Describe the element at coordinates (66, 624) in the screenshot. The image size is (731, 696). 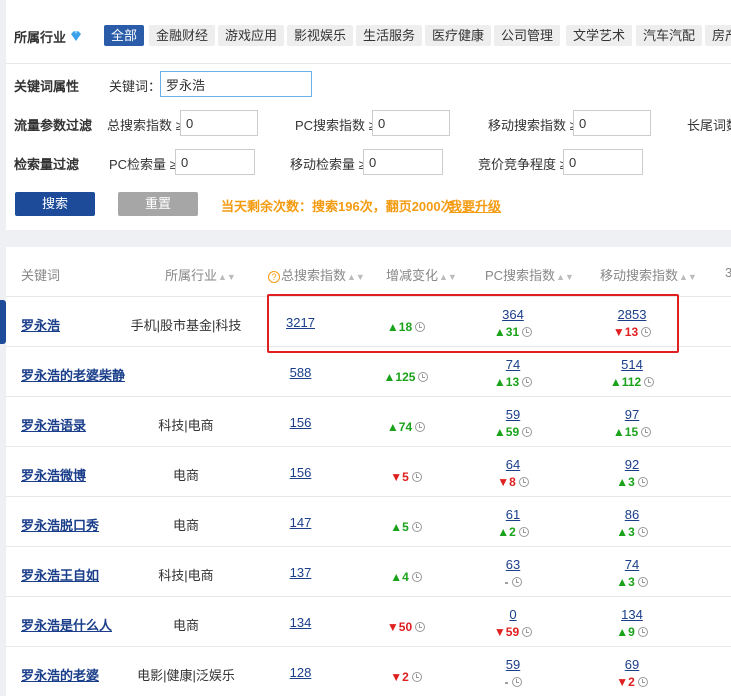
I see `keyword-link: 罗永浩是什么人` at that location.